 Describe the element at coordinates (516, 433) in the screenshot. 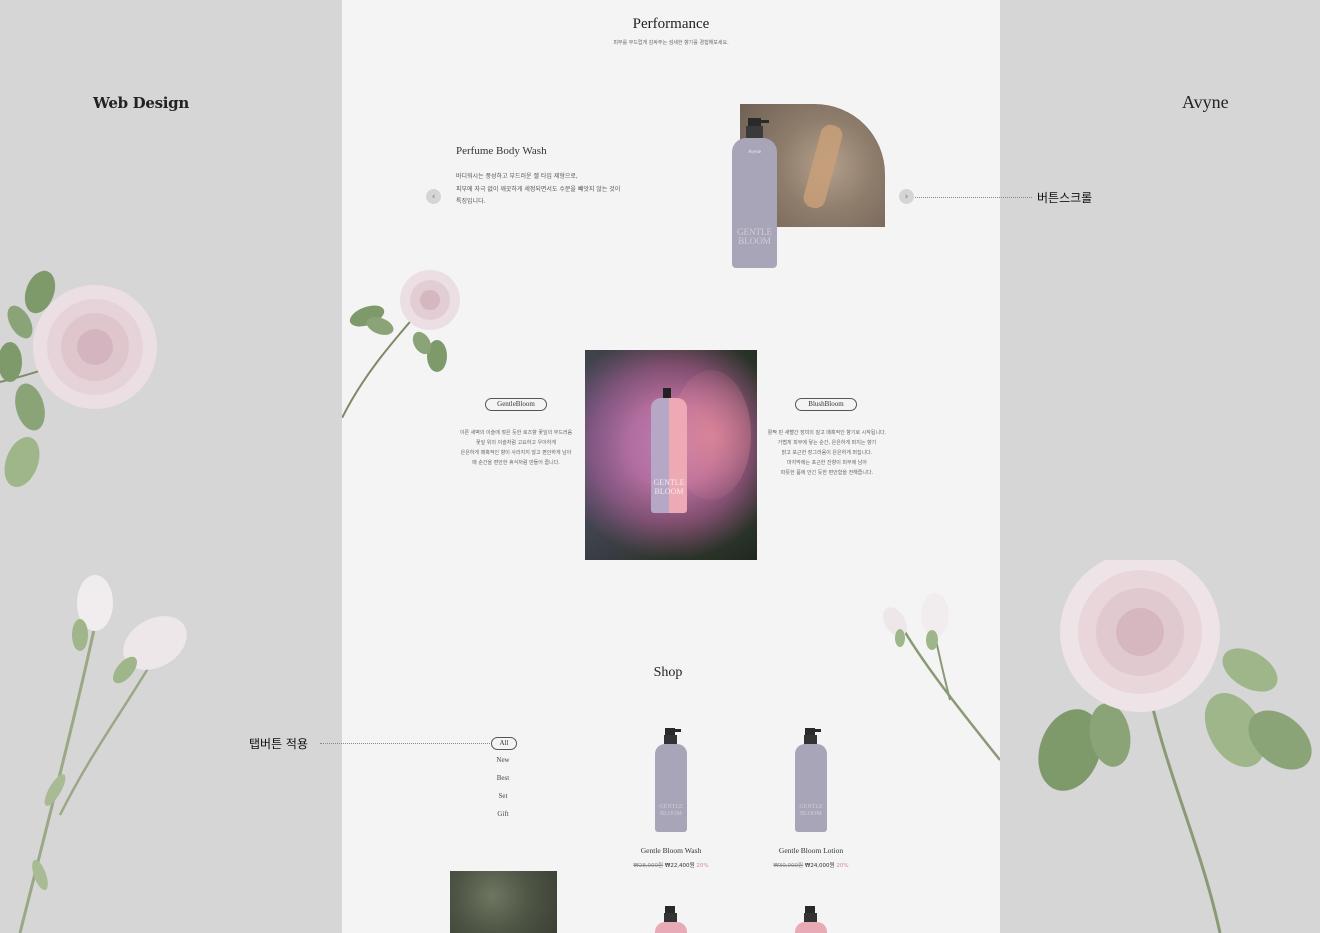

I see `desc-line: 이른 새벽의 이슬에 젖은 듯한 로즈향 꽃잎의 부드러움` at that location.